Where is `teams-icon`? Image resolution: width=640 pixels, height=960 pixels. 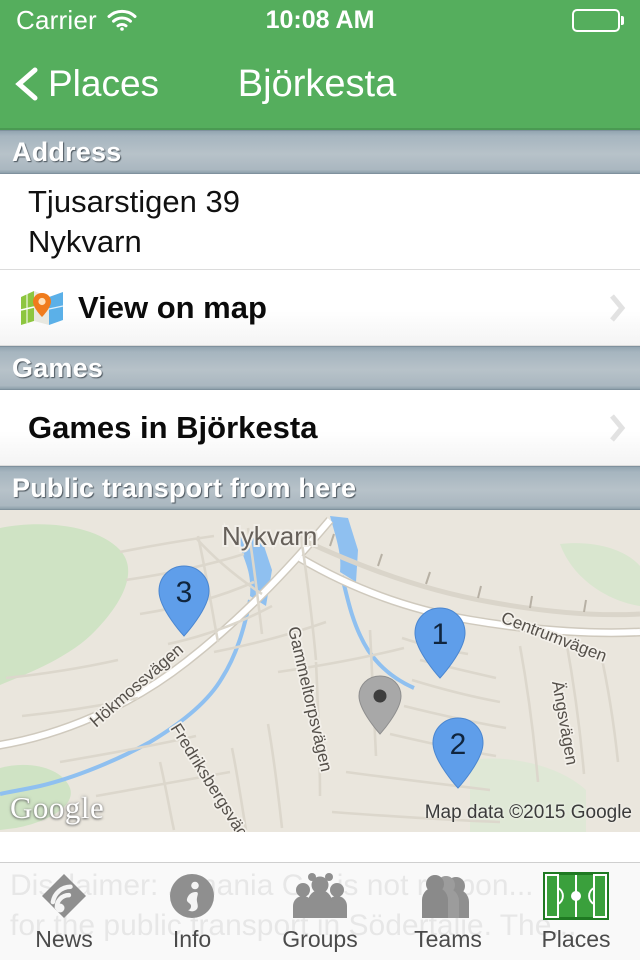
teams-icon is located at coordinates (448, 896).